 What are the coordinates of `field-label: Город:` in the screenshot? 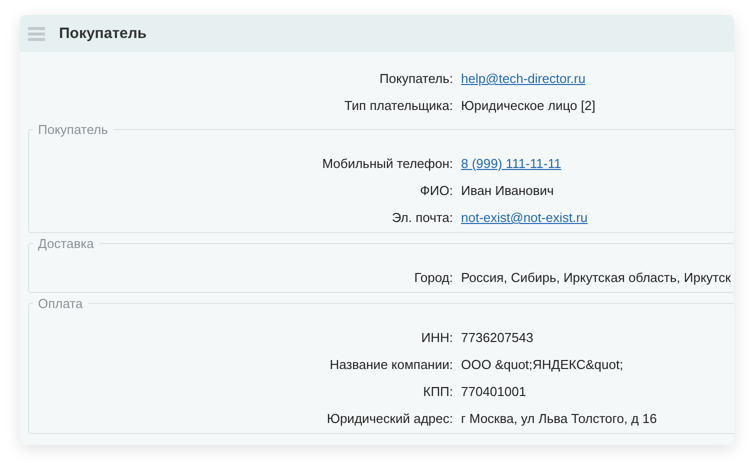 It's located at (433, 277).